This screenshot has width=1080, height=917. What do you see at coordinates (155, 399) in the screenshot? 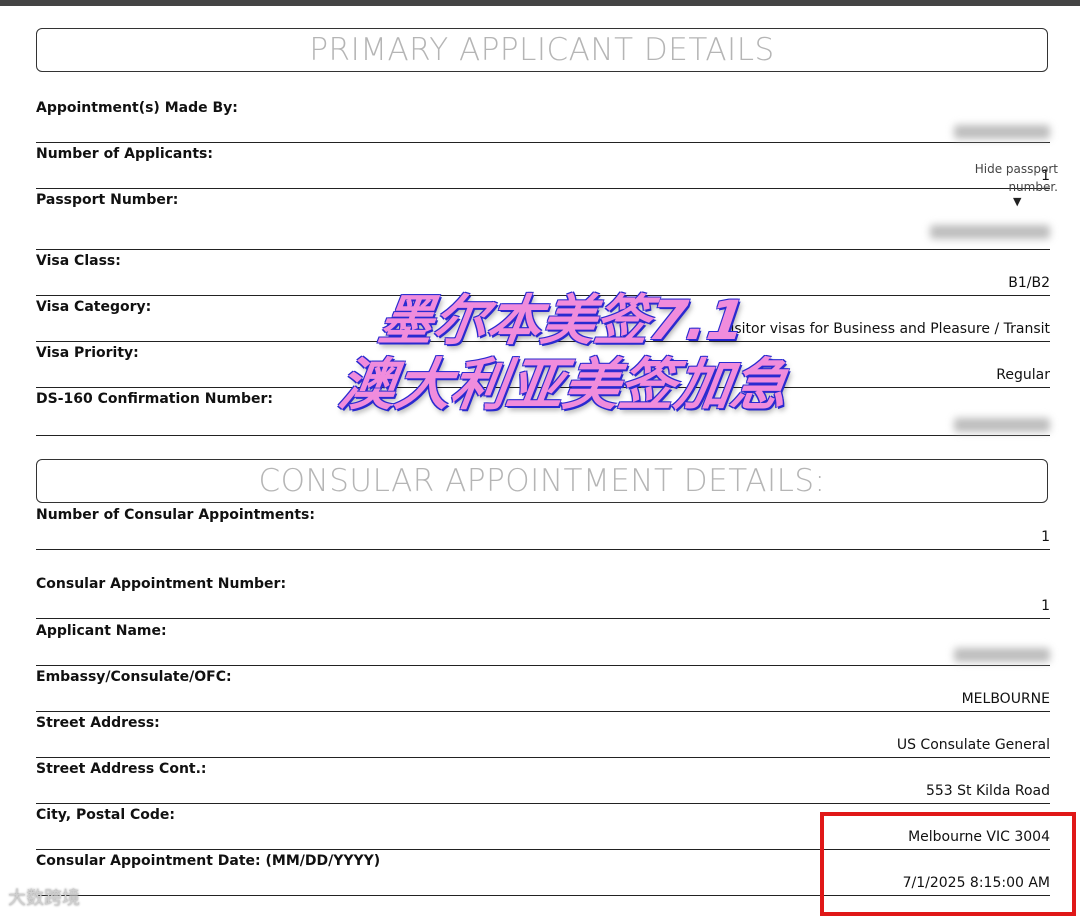
I see `field-label: DS-160 Confirmation Number:` at bounding box center [155, 399].